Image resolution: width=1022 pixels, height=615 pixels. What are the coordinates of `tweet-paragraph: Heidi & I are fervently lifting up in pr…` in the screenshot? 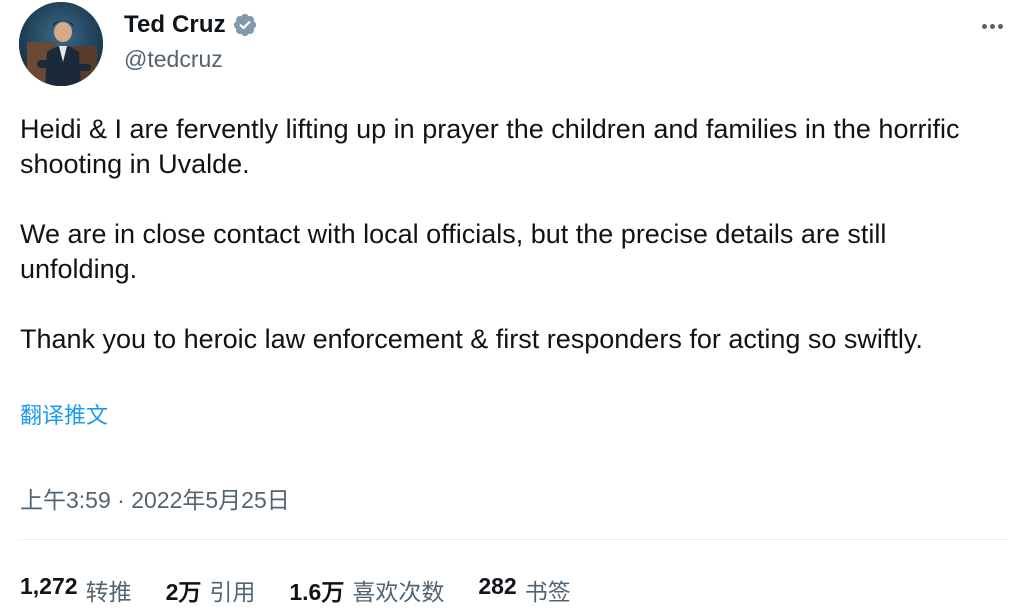 It's located at (490, 146).